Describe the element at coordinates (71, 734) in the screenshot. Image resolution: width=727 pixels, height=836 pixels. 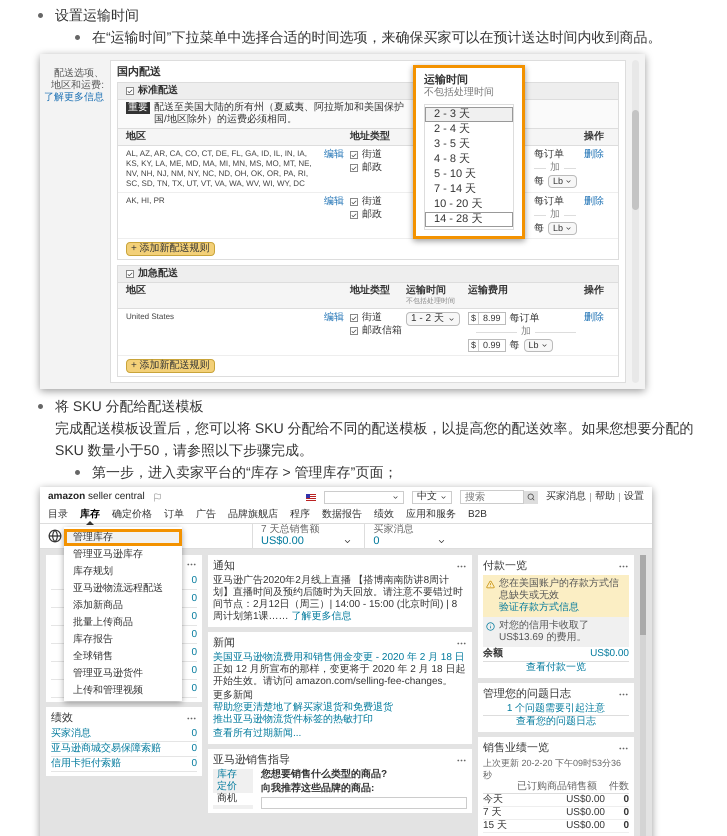
I see `performance-link: 买家消息` at that location.